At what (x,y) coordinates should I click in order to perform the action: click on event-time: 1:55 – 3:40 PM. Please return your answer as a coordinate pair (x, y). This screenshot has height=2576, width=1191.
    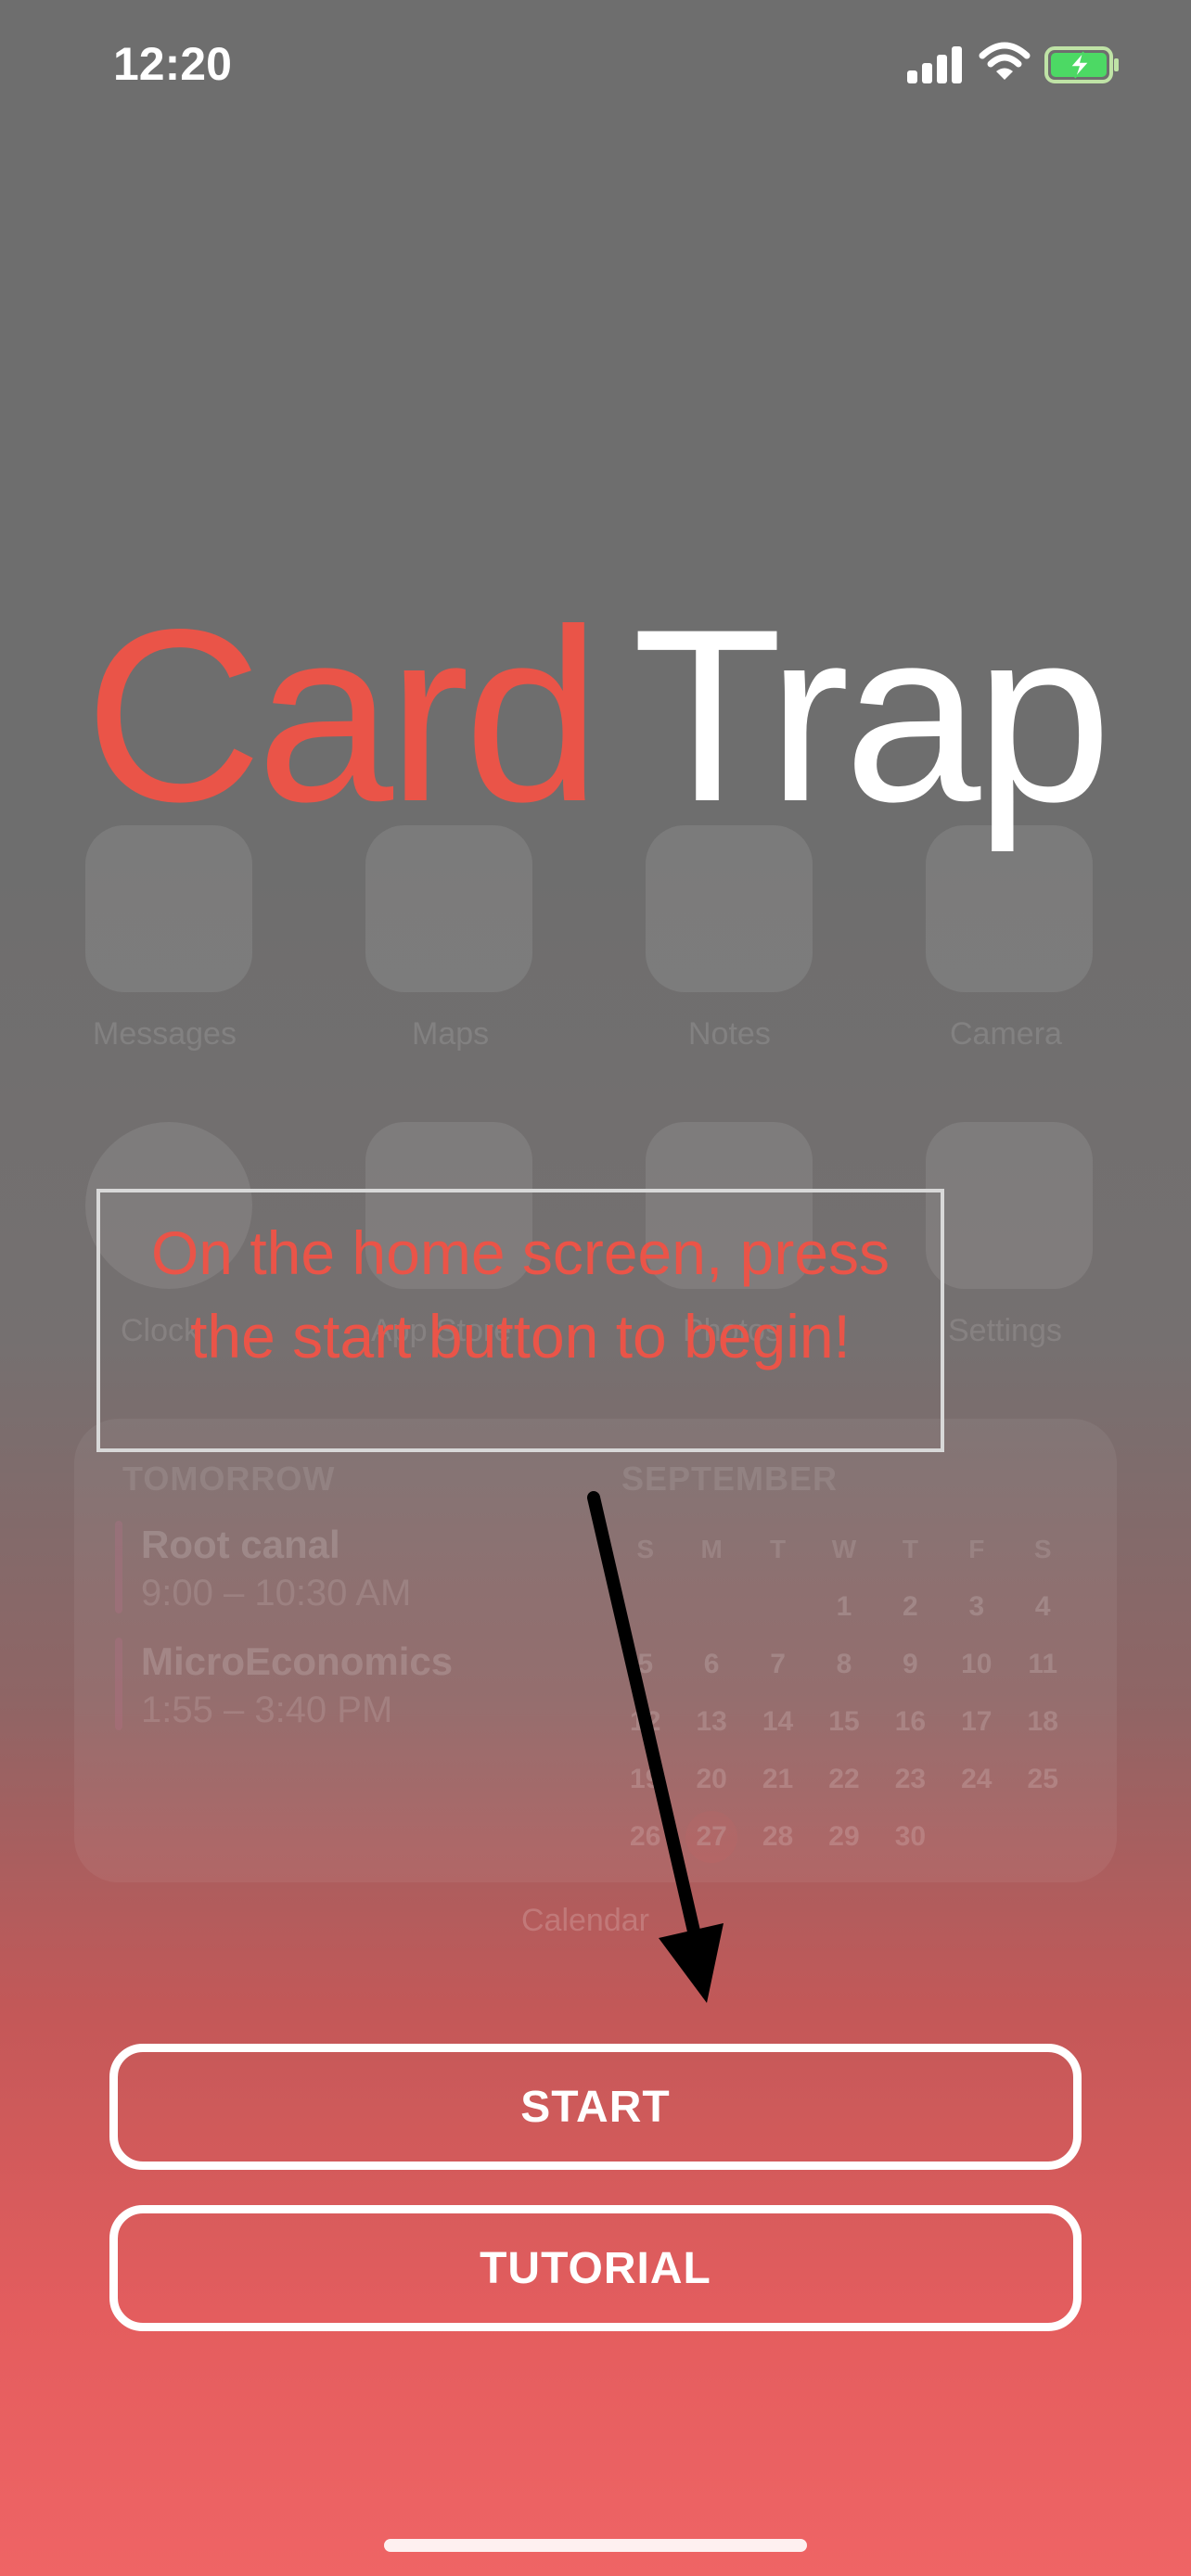
    Looking at the image, I should click on (267, 1710).